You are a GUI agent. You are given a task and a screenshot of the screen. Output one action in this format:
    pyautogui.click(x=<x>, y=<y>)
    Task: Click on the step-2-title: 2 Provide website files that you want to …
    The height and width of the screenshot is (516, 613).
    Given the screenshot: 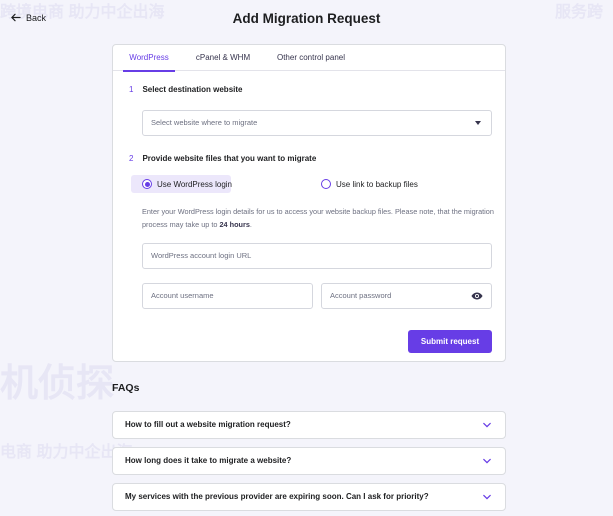 What is the action you would take?
    pyautogui.click(x=222, y=158)
    